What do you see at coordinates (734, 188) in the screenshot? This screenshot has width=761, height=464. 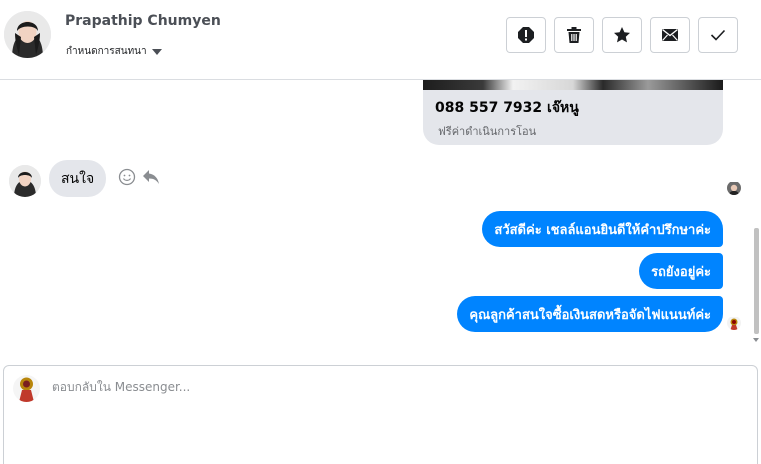 I see `seen-indicator-avatar` at bounding box center [734, 188].